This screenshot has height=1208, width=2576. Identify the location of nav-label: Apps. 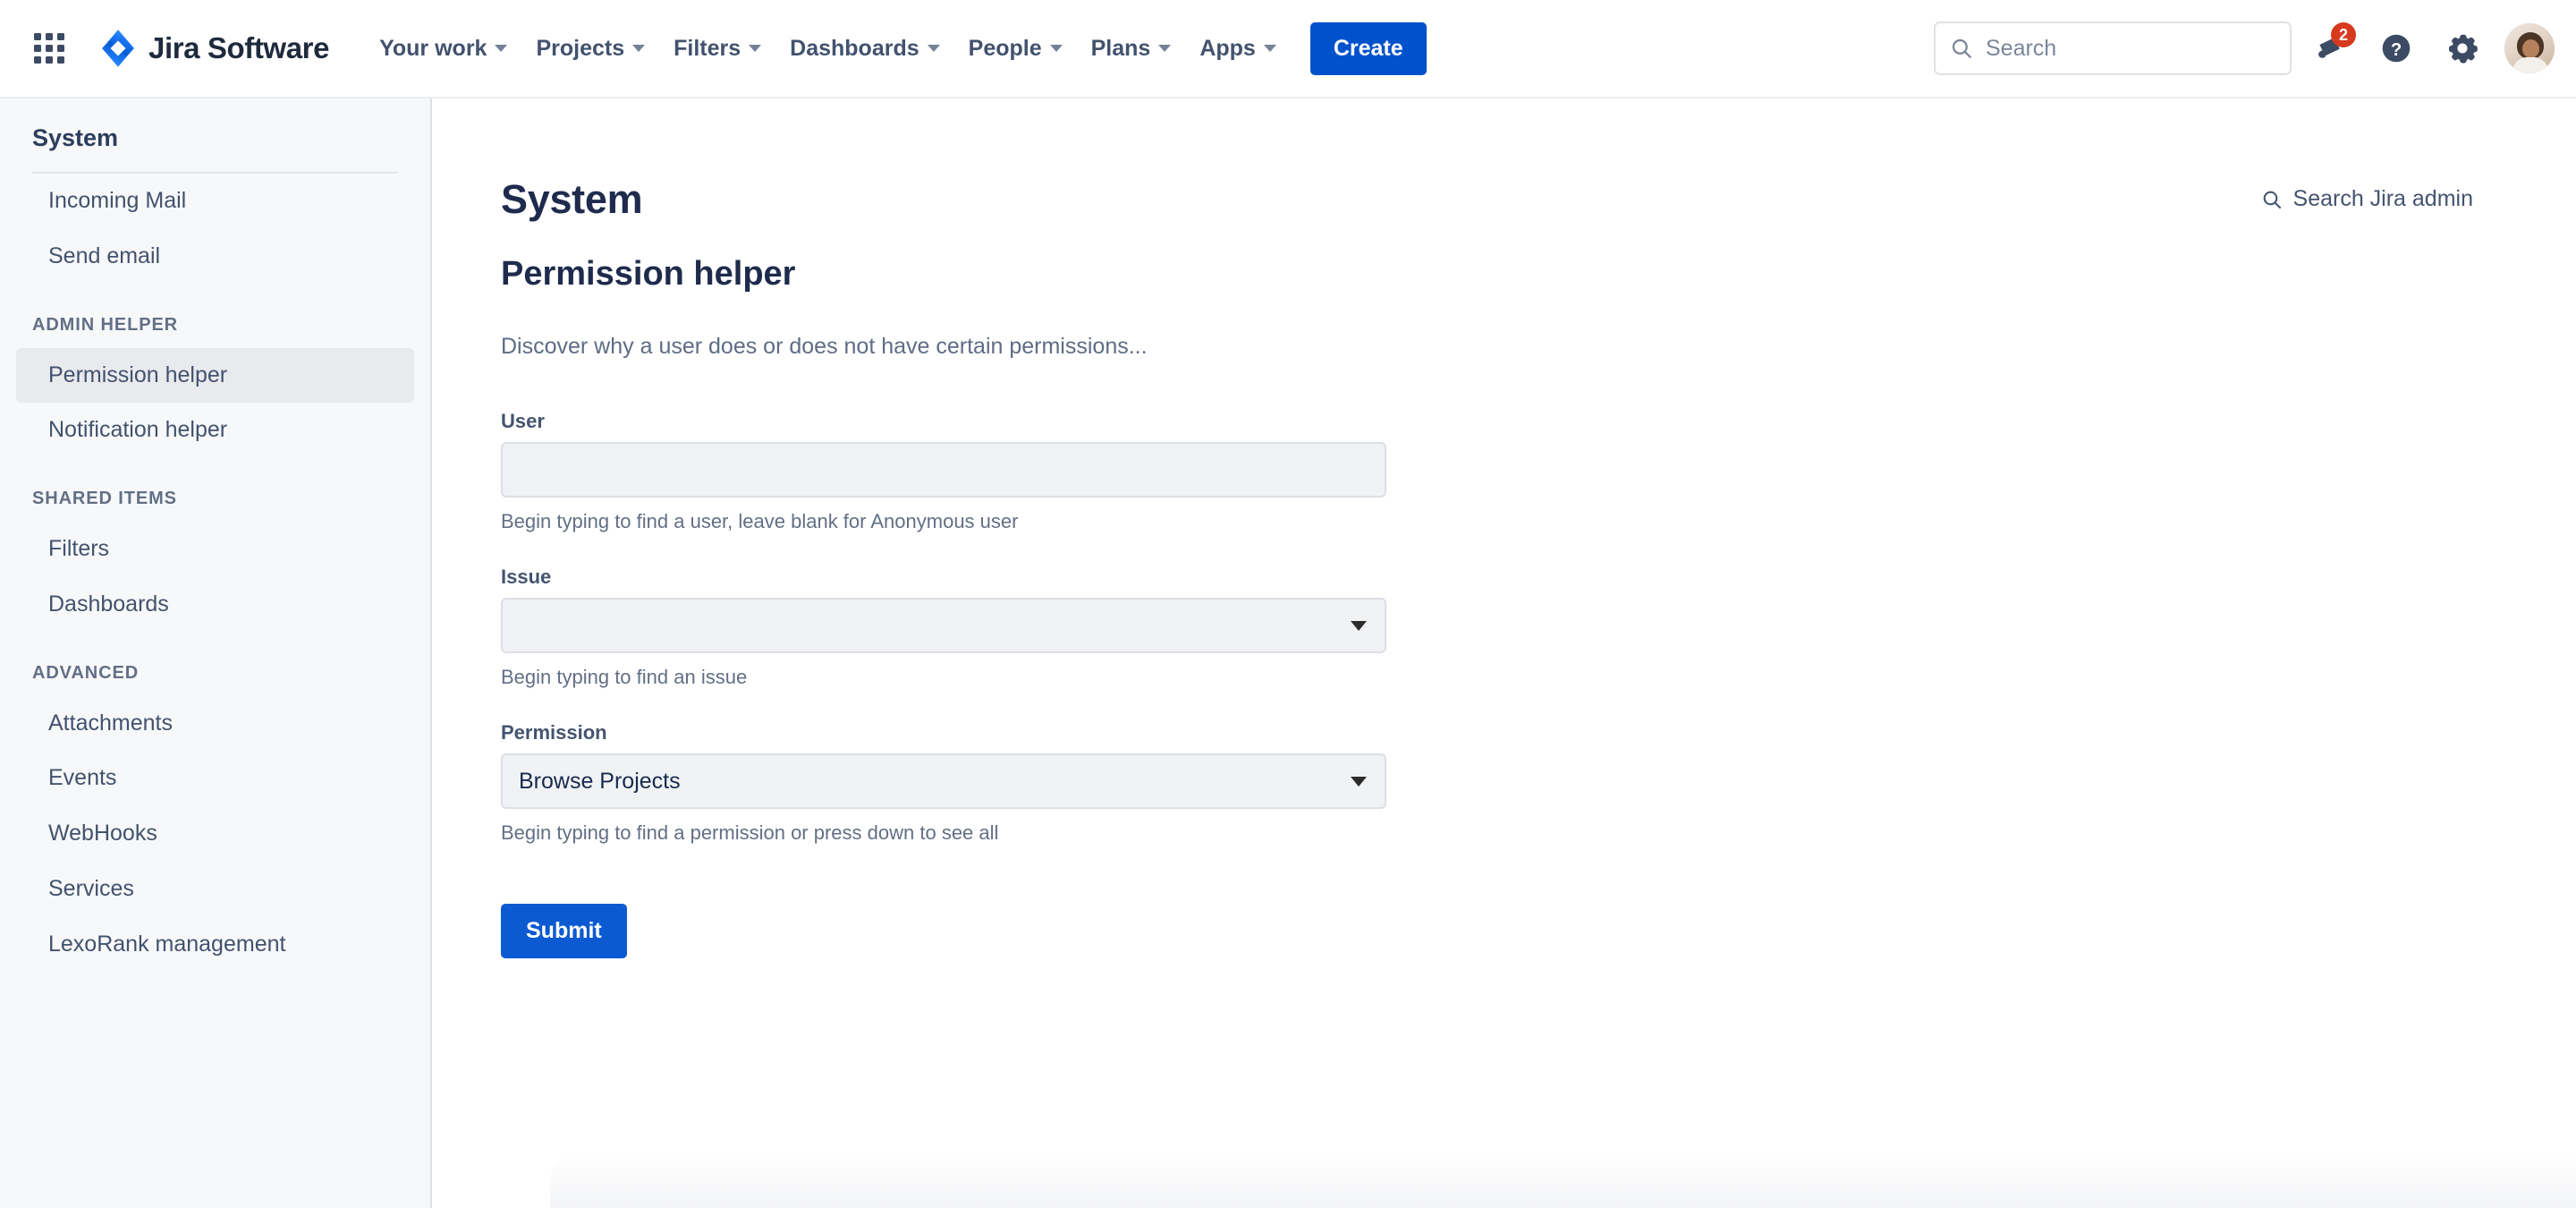
(1227, 48).